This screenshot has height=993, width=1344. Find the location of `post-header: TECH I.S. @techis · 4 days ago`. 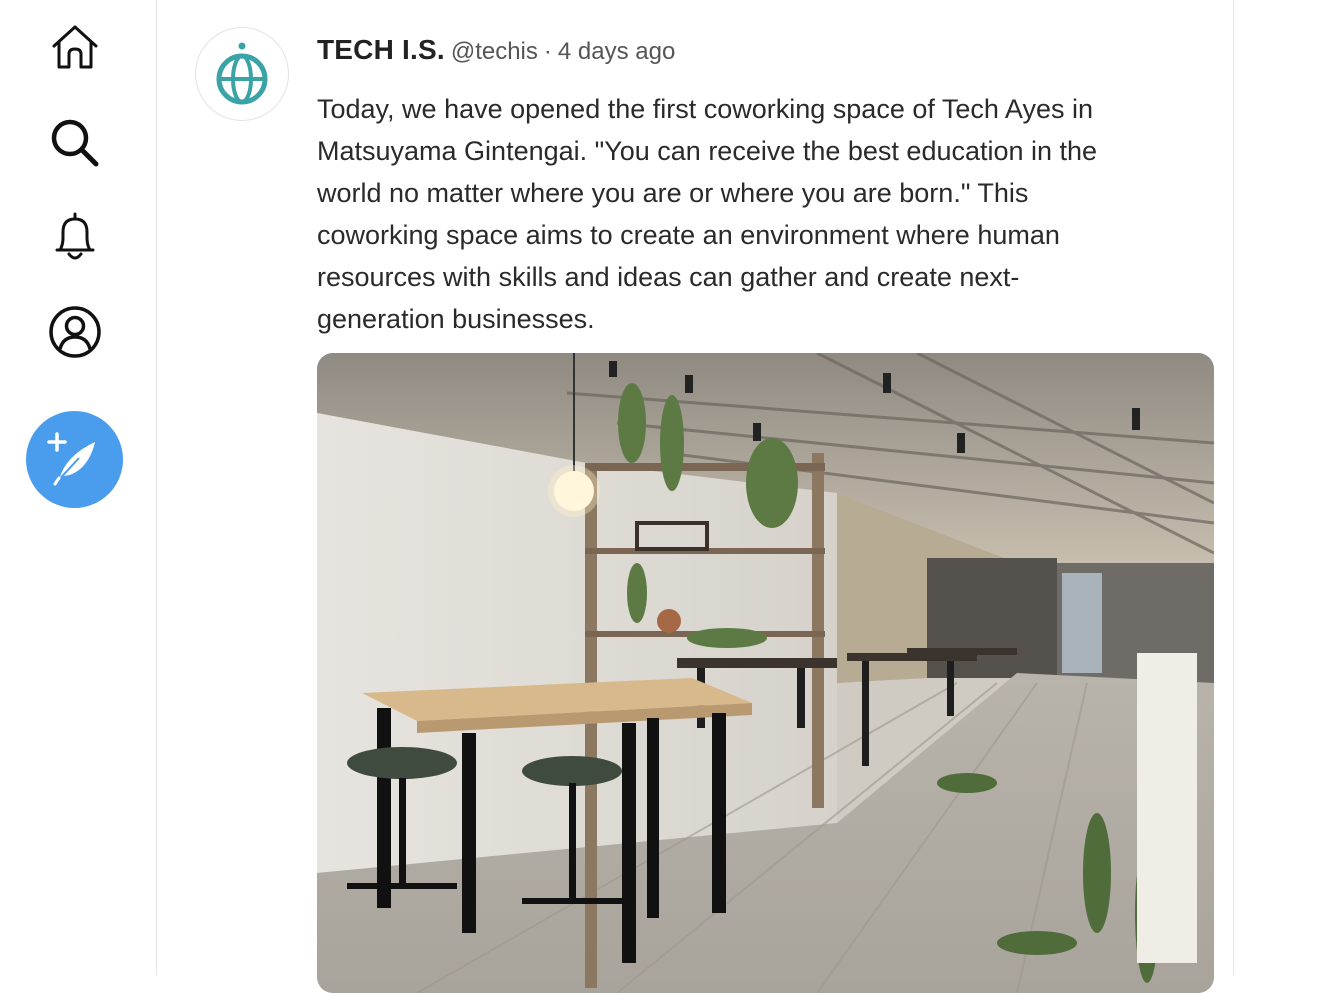

post-header: TECH I.S. @techis · 4 days ago is located at coordinates (496, 50).